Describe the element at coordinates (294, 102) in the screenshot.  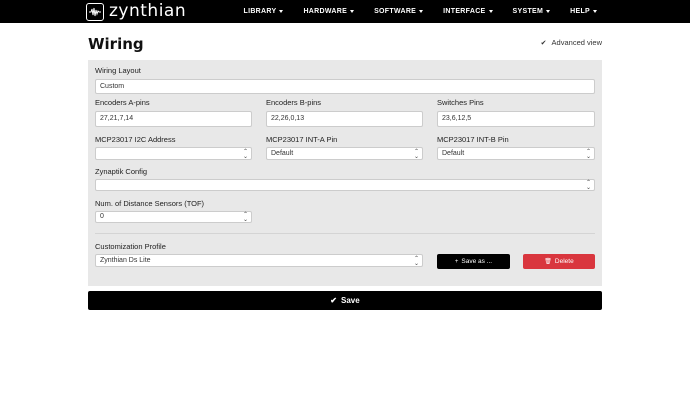
I see `encoders-b-label: Encoders B-pins` at that location.